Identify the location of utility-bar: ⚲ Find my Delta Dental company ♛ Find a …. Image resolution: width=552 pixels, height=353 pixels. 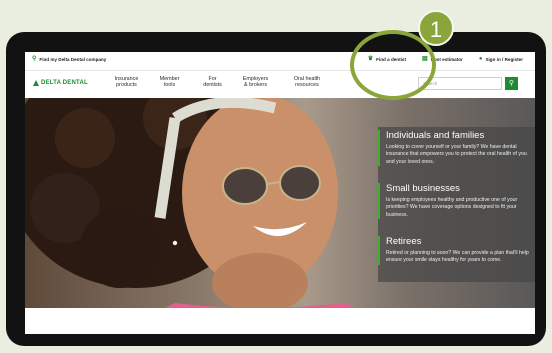
(280, 60).